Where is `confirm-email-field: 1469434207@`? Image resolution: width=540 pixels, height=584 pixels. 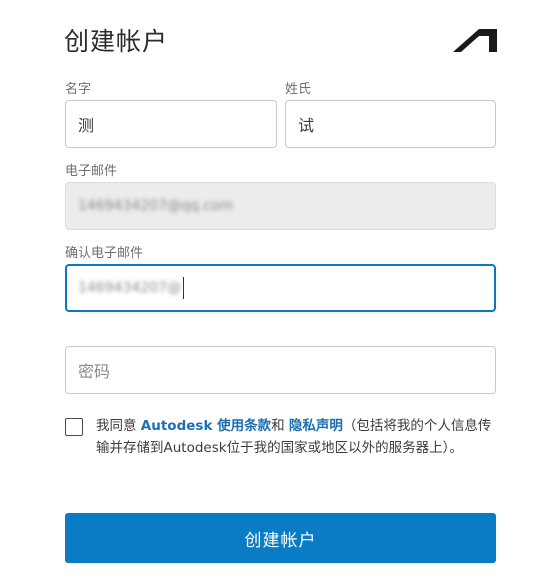 confirm-email-field: 1469434207@ is located at coordinates (280, 288).